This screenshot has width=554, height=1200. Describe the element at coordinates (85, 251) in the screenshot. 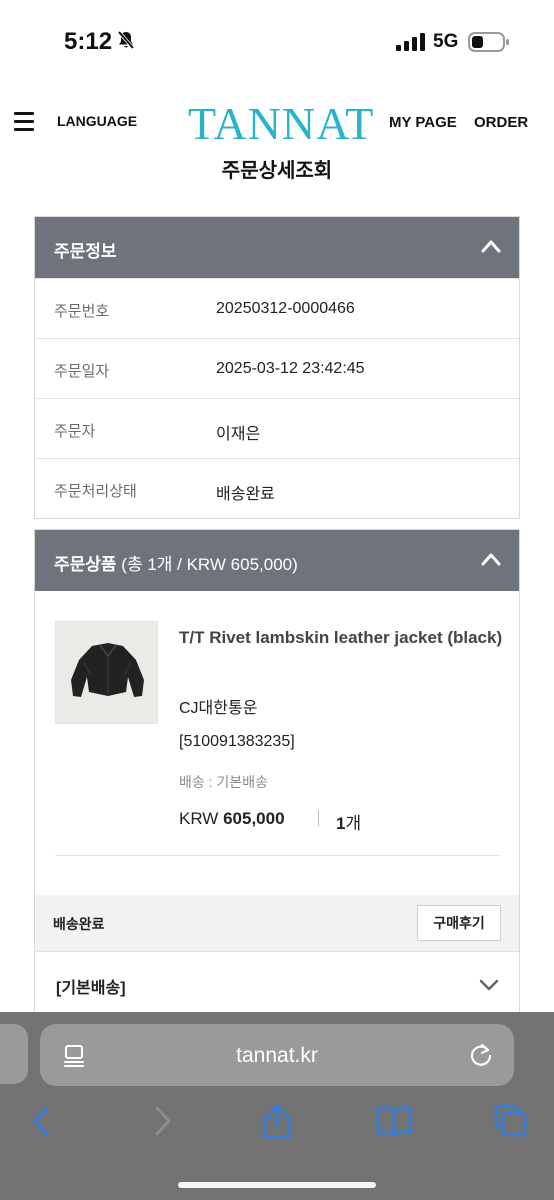

I see `order-info-title: 주문정보` at that location.